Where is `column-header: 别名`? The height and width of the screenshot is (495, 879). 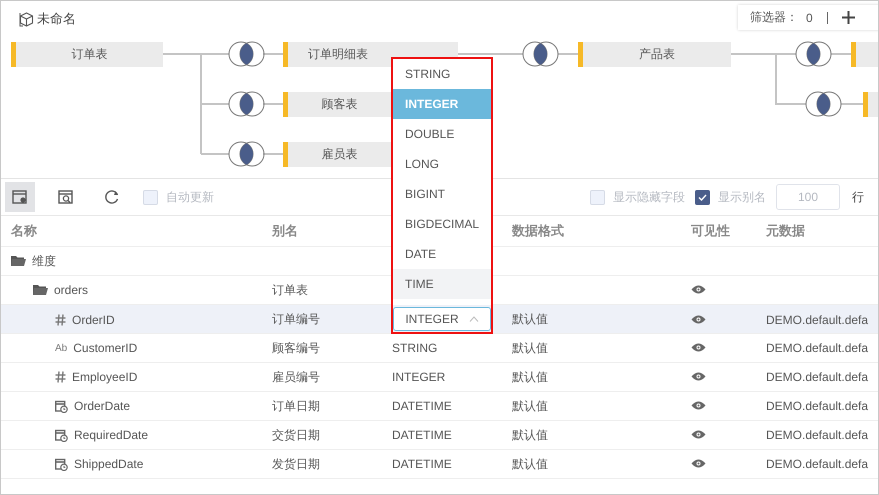 column-header: 别名 is located at coordinates (285, 230).